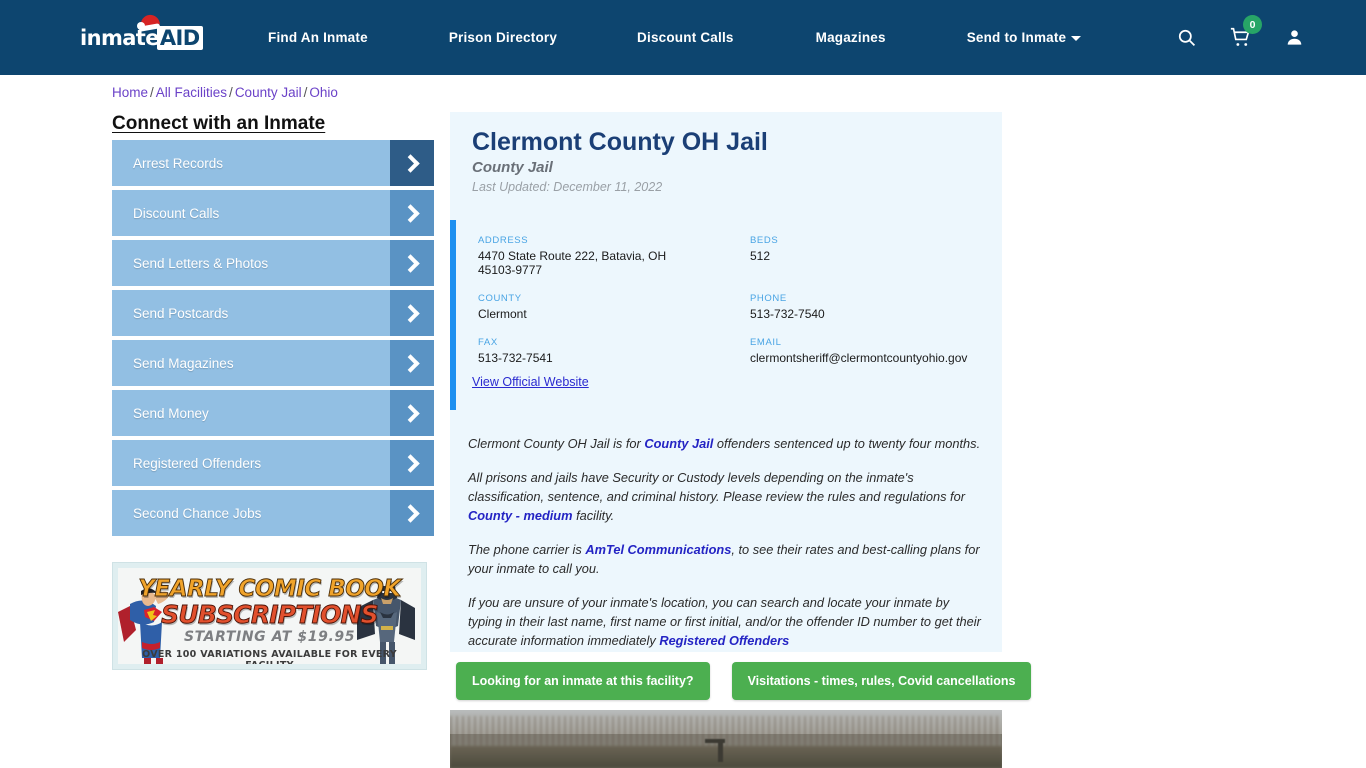 The width and height of the screenshot is (1366, 768). Describe the element at coordinates (269, 637) in the screenshot. I see `ad-price-line: STARTING AT $19.95` at that location.